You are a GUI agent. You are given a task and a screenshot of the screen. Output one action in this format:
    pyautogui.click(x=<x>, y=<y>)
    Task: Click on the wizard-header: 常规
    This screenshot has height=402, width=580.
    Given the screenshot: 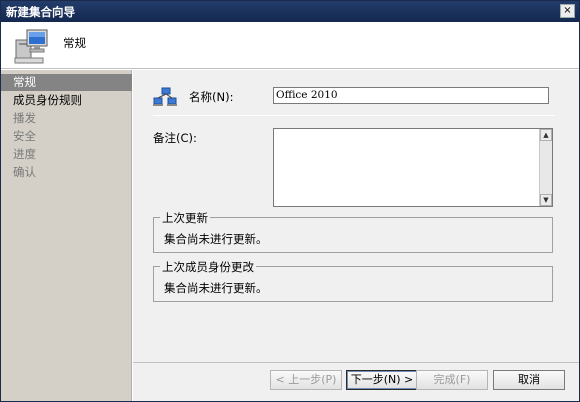 What is the action you would take?
    pyautogui.click(x=290, y=45)
    